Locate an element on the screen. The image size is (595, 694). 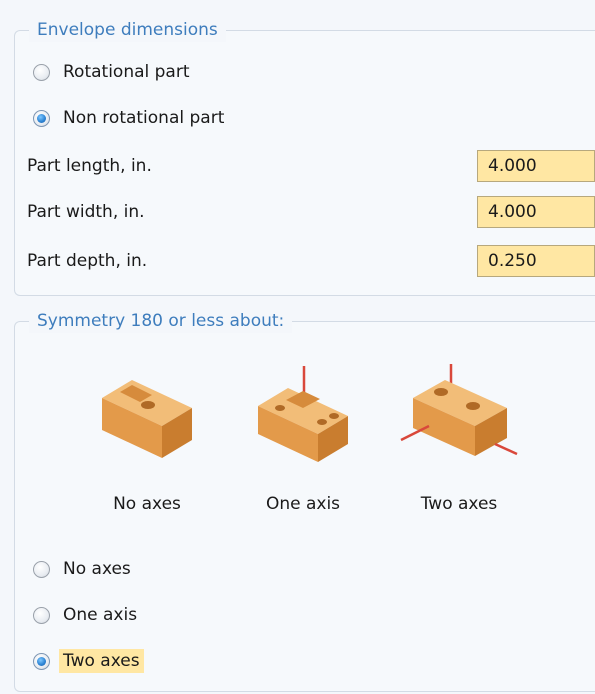
radio-label: Rotational part is located at coordinates (126, 72).